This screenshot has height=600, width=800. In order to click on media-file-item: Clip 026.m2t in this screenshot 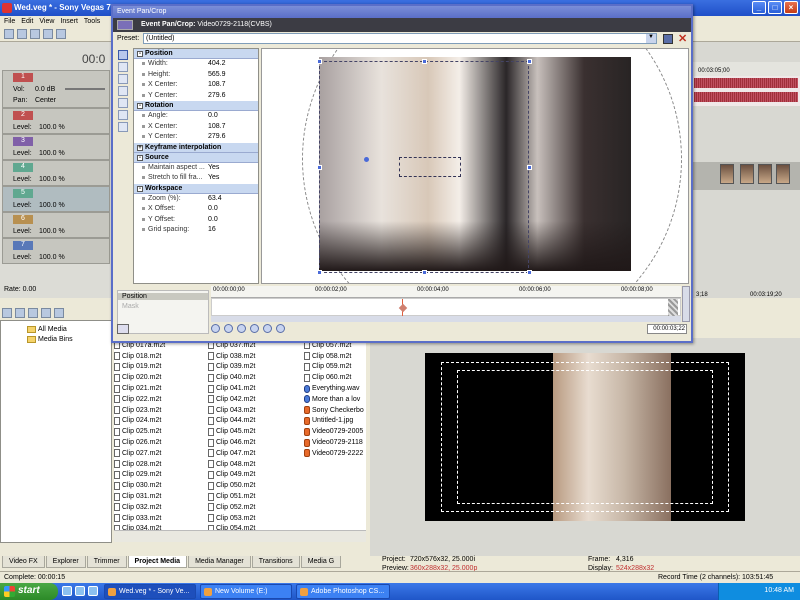, I will do `click(164, 442)`.